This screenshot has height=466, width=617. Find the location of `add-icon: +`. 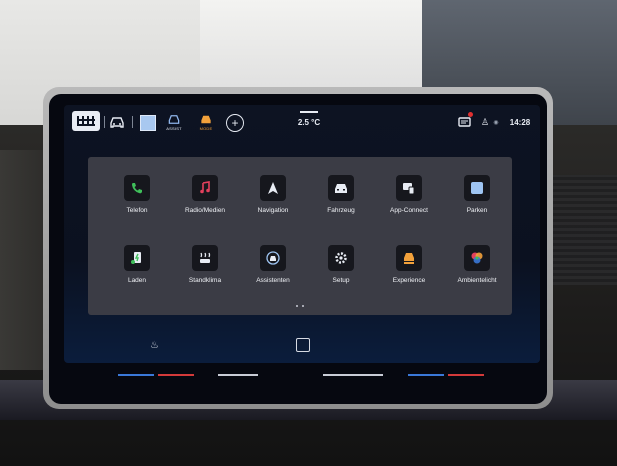

add-icon: + is located at coordinates (235, 123).